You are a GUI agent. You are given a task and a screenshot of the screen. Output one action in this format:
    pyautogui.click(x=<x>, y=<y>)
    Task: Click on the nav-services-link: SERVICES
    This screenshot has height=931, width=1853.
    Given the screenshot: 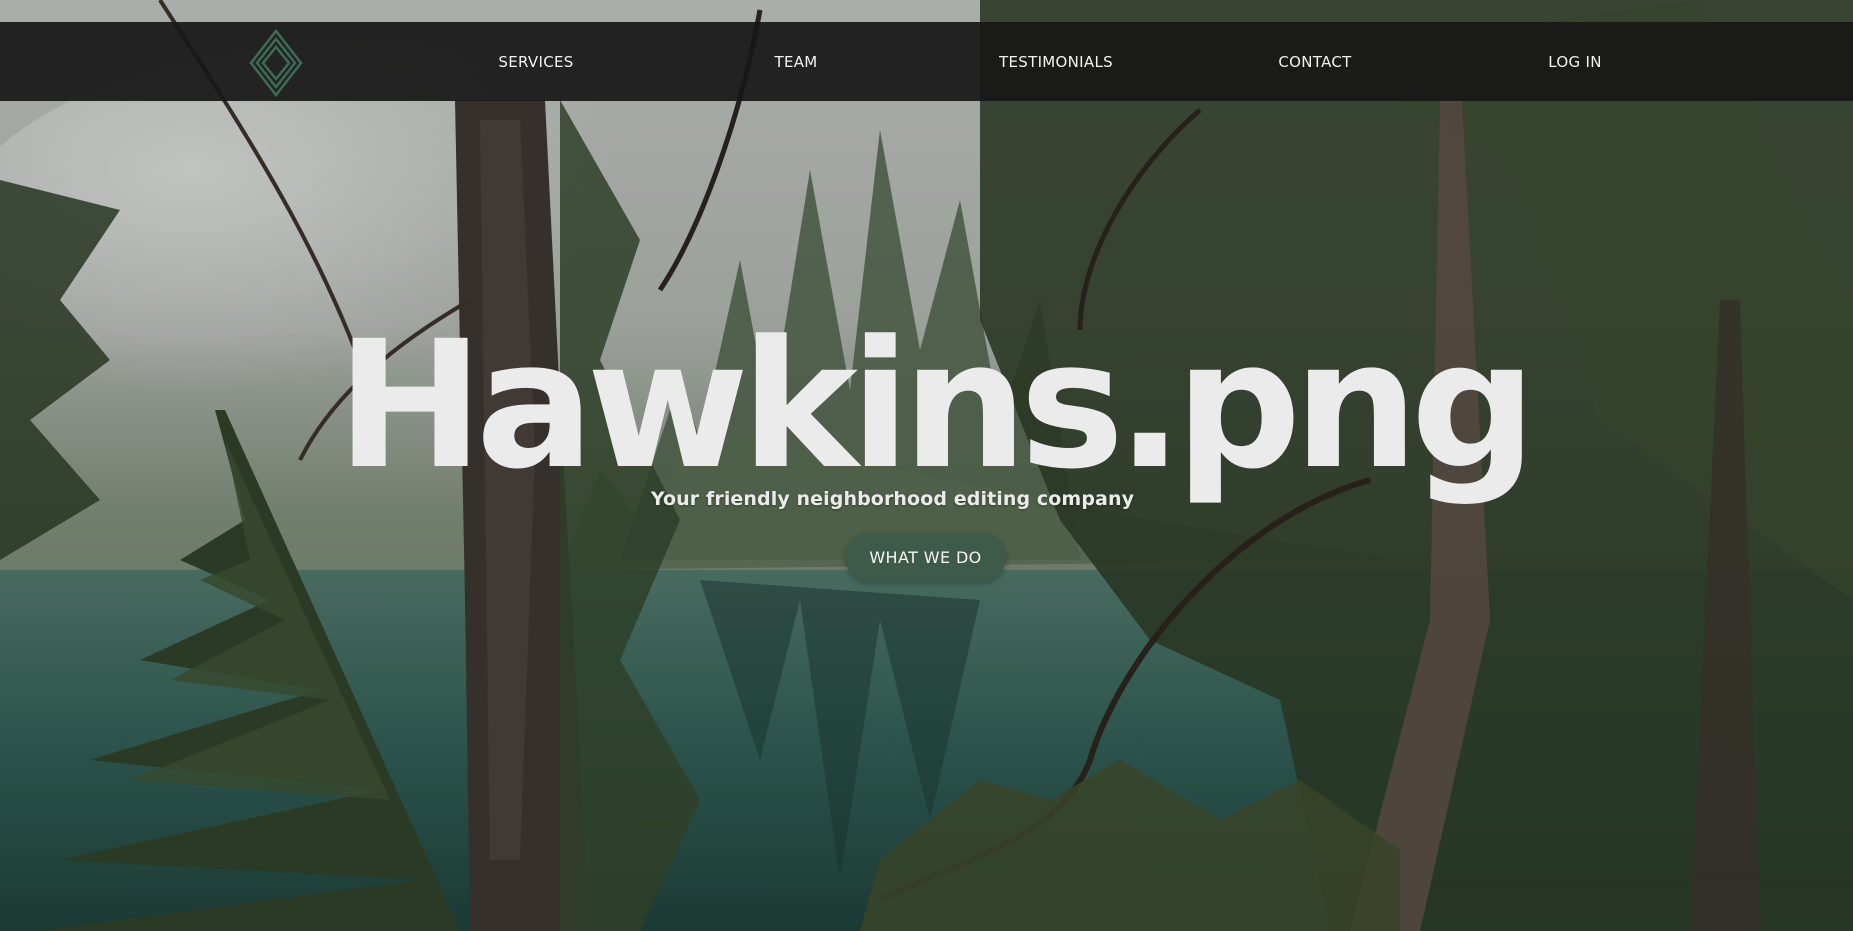 What is the action you would take?
    pyautogui.click(x=535, y=61)
    